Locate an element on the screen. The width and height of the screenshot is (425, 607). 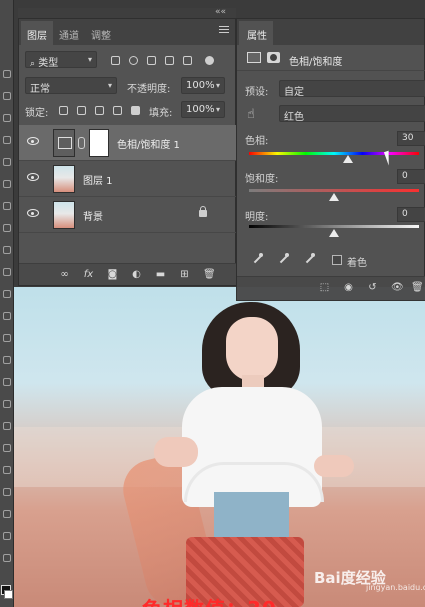
layer-row-layer-1: 图层 1 is located at coordinates (128, 179).